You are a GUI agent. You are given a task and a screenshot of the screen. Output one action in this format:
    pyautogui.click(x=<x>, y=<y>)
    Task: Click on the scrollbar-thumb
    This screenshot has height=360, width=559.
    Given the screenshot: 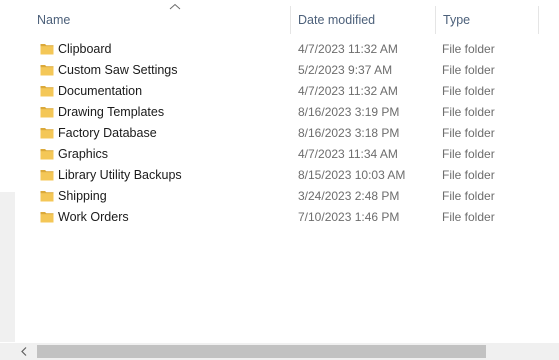 What is the action you would take?
    pyautogui.click(x=261, y=351)
    